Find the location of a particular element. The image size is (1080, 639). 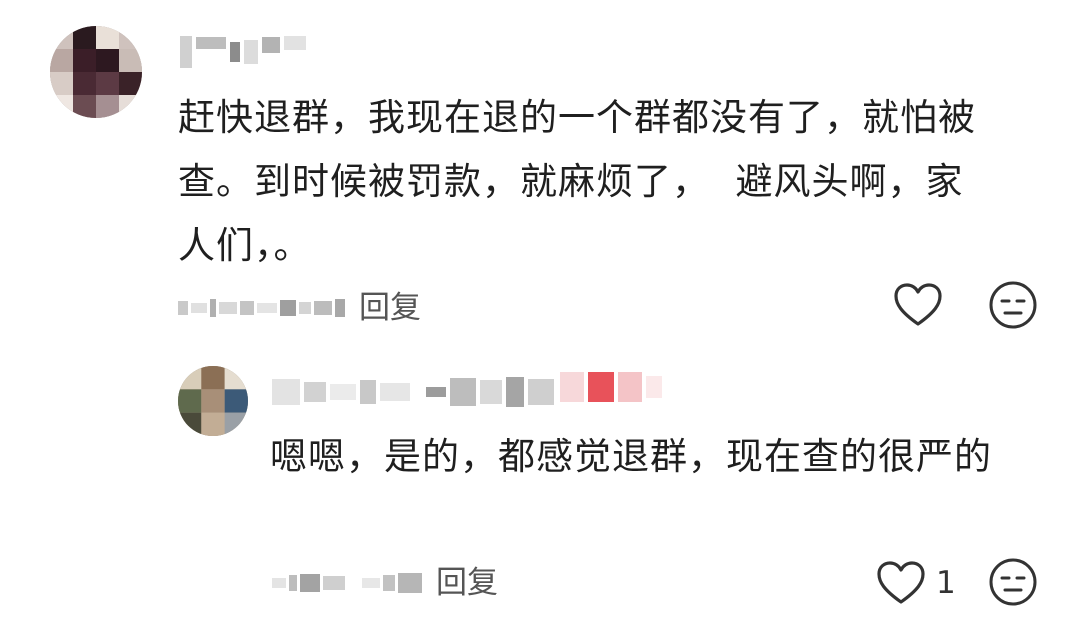

comment-meta: 回复 is located at coordinates (299, 308).